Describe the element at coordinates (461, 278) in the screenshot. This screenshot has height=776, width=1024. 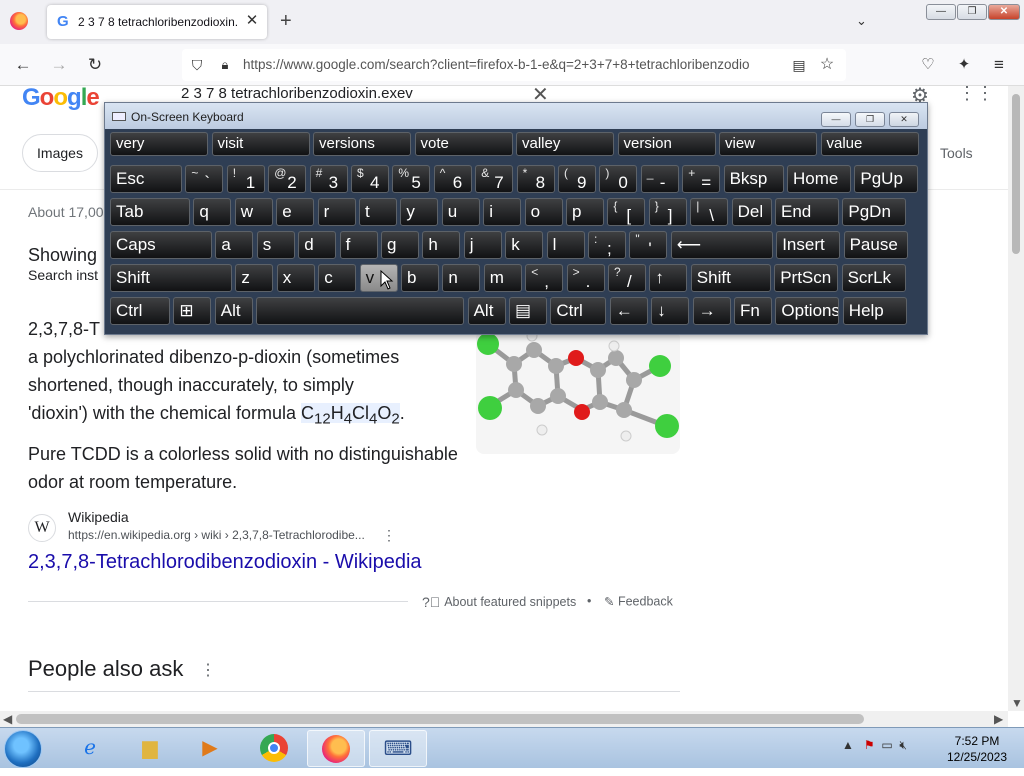
I see `key-n: n` at that location.